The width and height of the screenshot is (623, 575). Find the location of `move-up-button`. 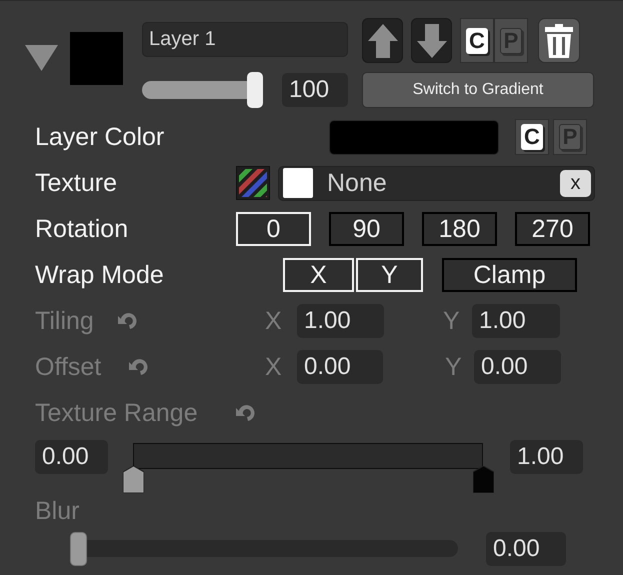

move-up-button is located at coordinates (382, 40).